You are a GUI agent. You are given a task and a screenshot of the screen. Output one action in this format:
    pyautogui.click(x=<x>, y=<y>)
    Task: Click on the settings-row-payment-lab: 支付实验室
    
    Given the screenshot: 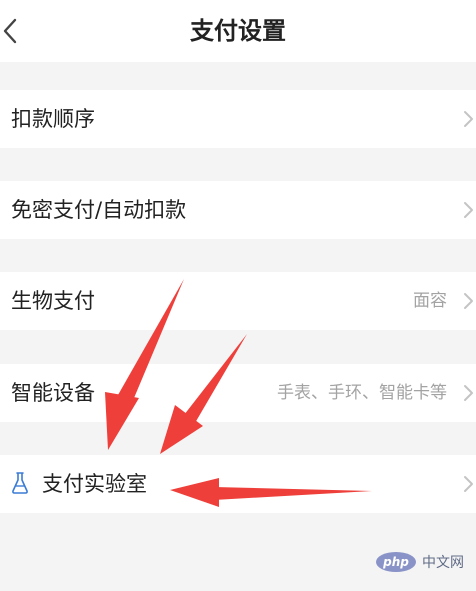 What is the action you would take?
    pyautogui.click(x=238, y=484)
    